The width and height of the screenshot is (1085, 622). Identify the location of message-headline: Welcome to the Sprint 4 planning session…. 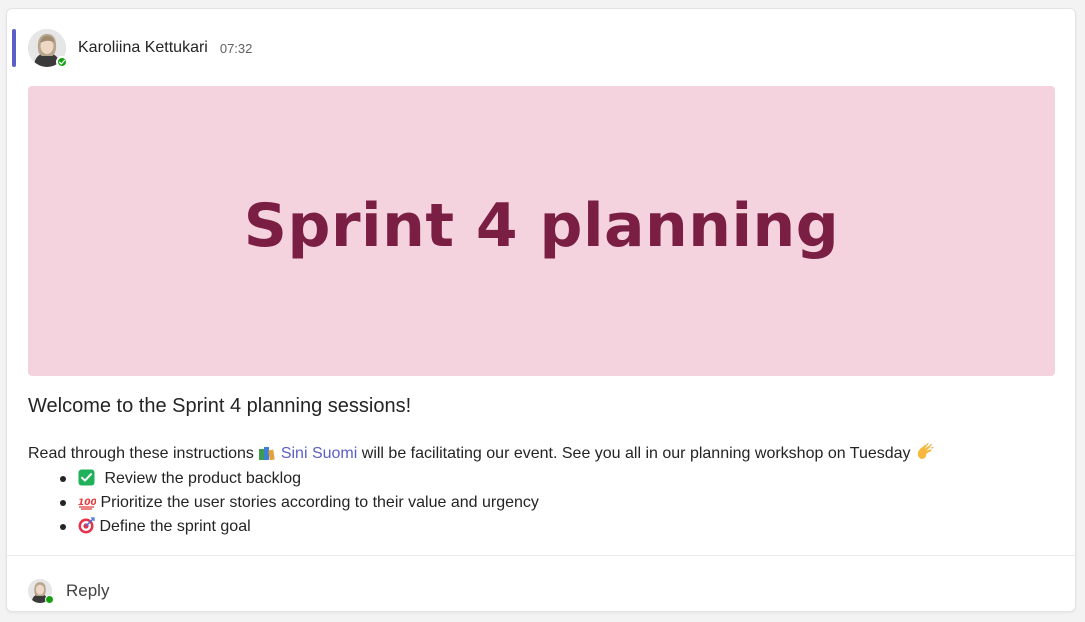
(220, 406).